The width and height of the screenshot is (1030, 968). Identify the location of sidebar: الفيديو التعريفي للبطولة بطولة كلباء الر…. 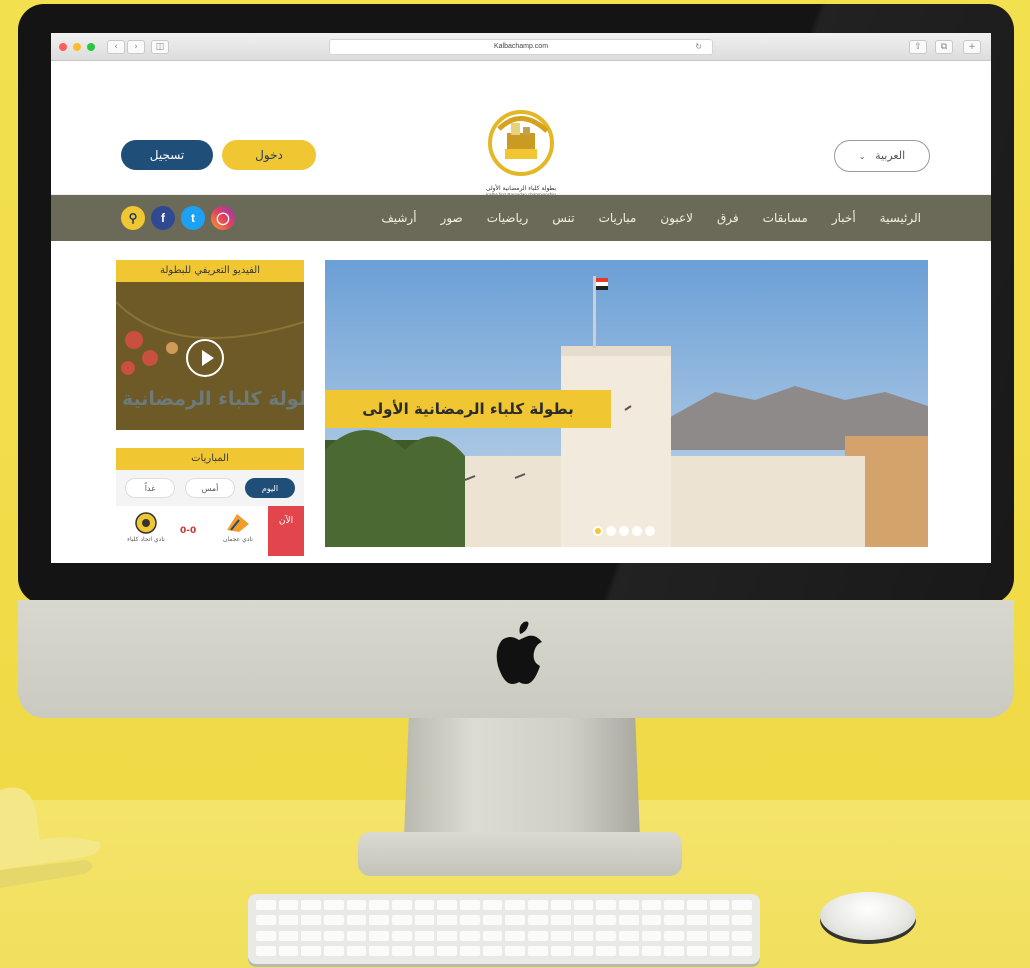
(210, 408).